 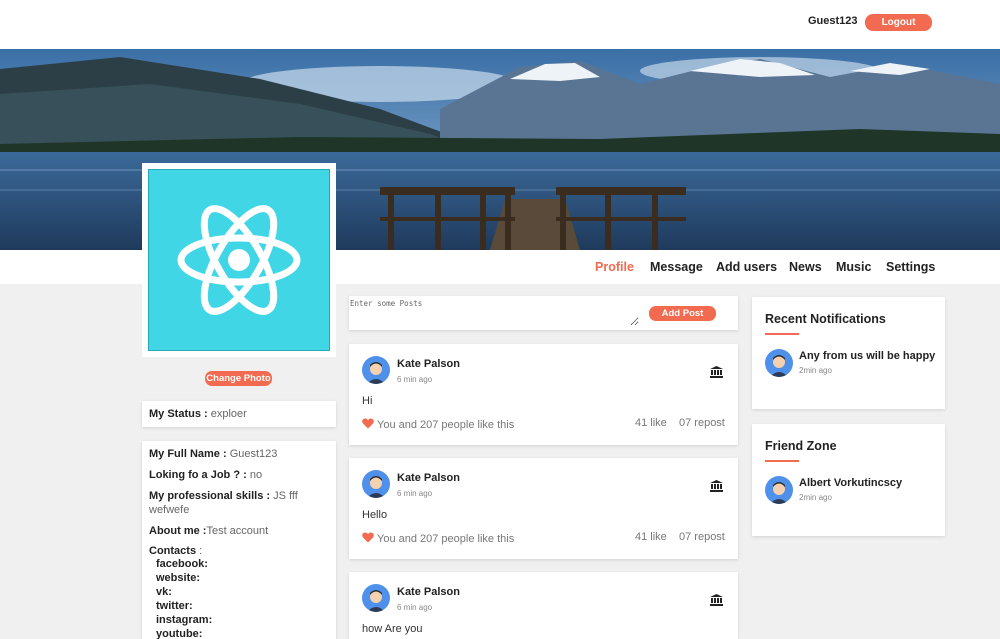 What do you see at coordinates (815, 497) in the screenshot?
I see `friend-time: 2min ago` at bounding box center [815, 497].